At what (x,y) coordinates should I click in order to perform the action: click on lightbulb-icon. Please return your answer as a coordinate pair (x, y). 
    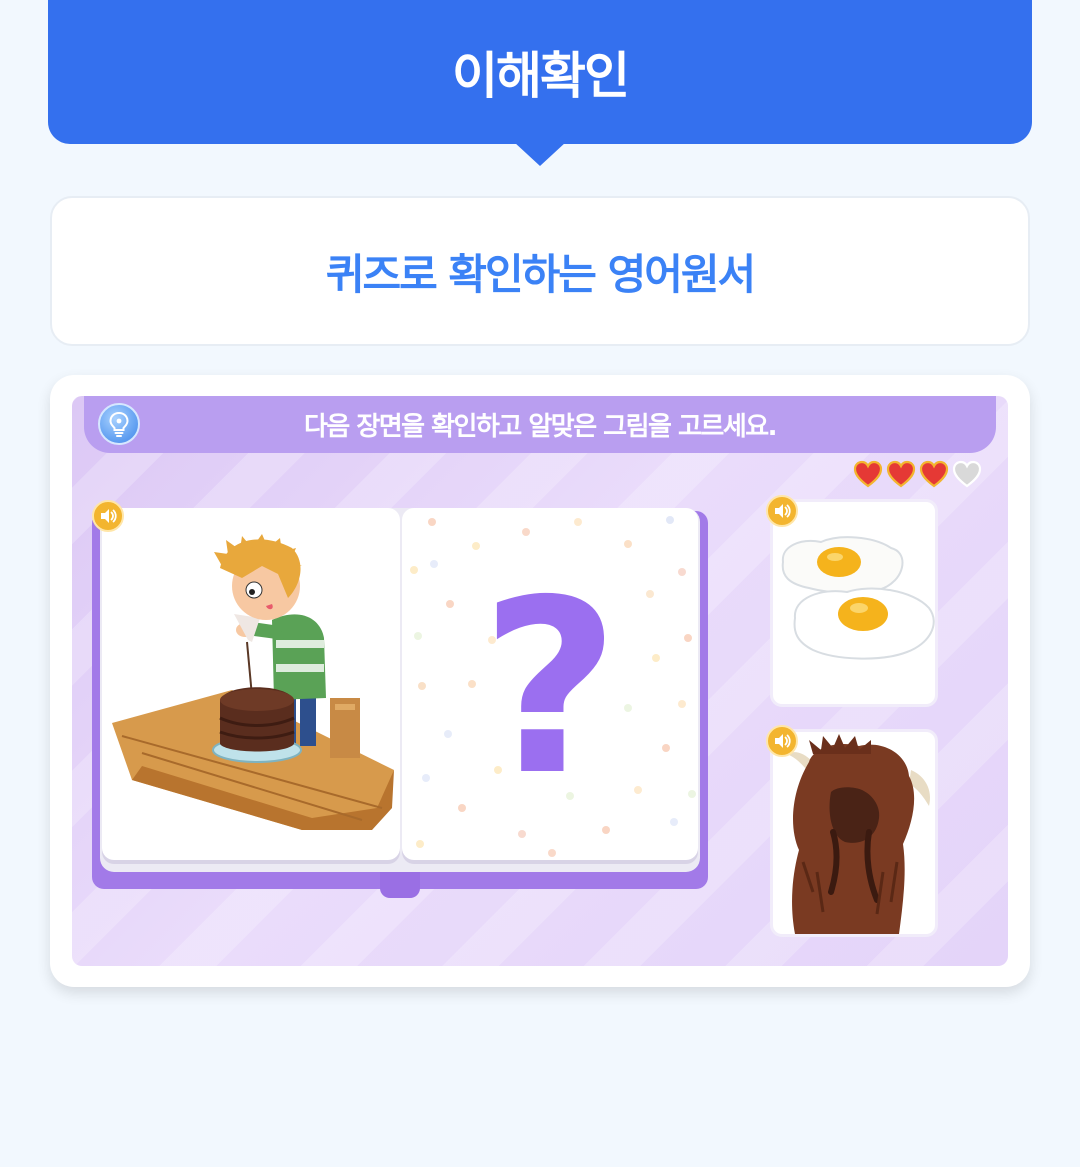
    Looking at the image, I should click on (119, 424).